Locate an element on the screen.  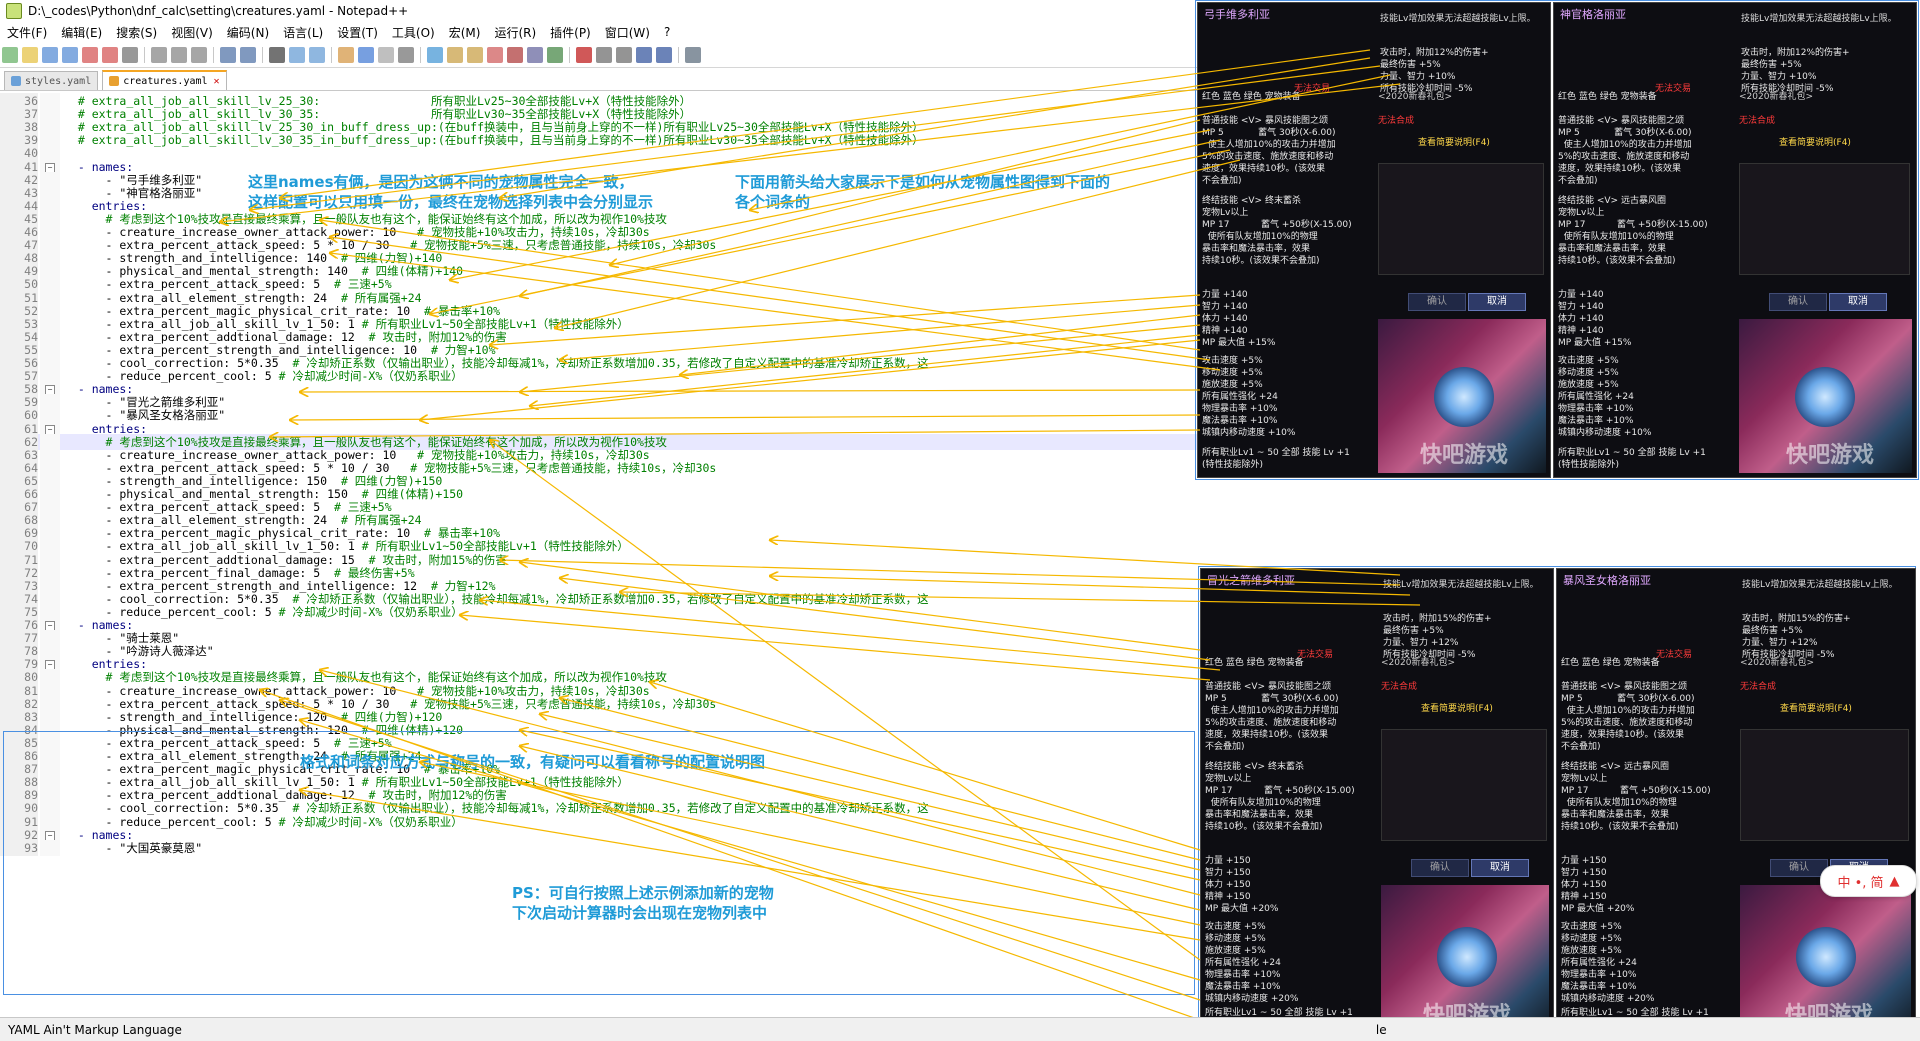
record-macro-icon is located at coordinates (584, 55).